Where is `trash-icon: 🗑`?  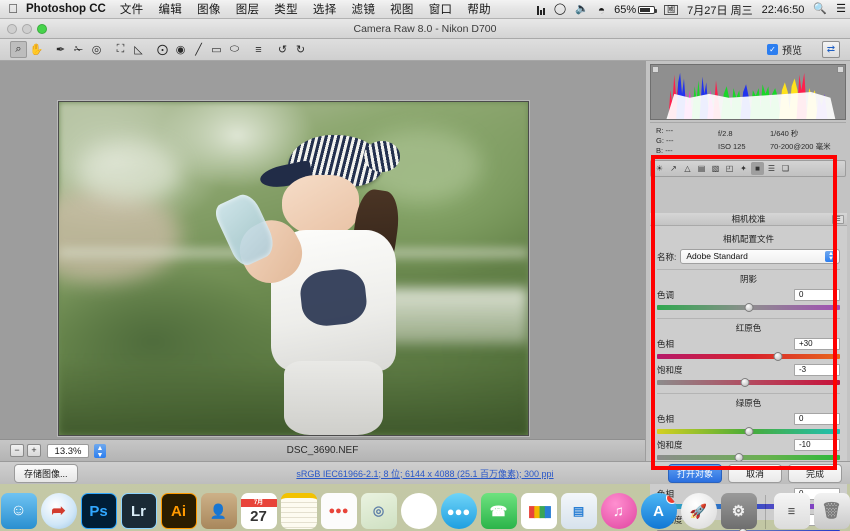 trash-icon: 🗑 is located at coordinates (831, 511).